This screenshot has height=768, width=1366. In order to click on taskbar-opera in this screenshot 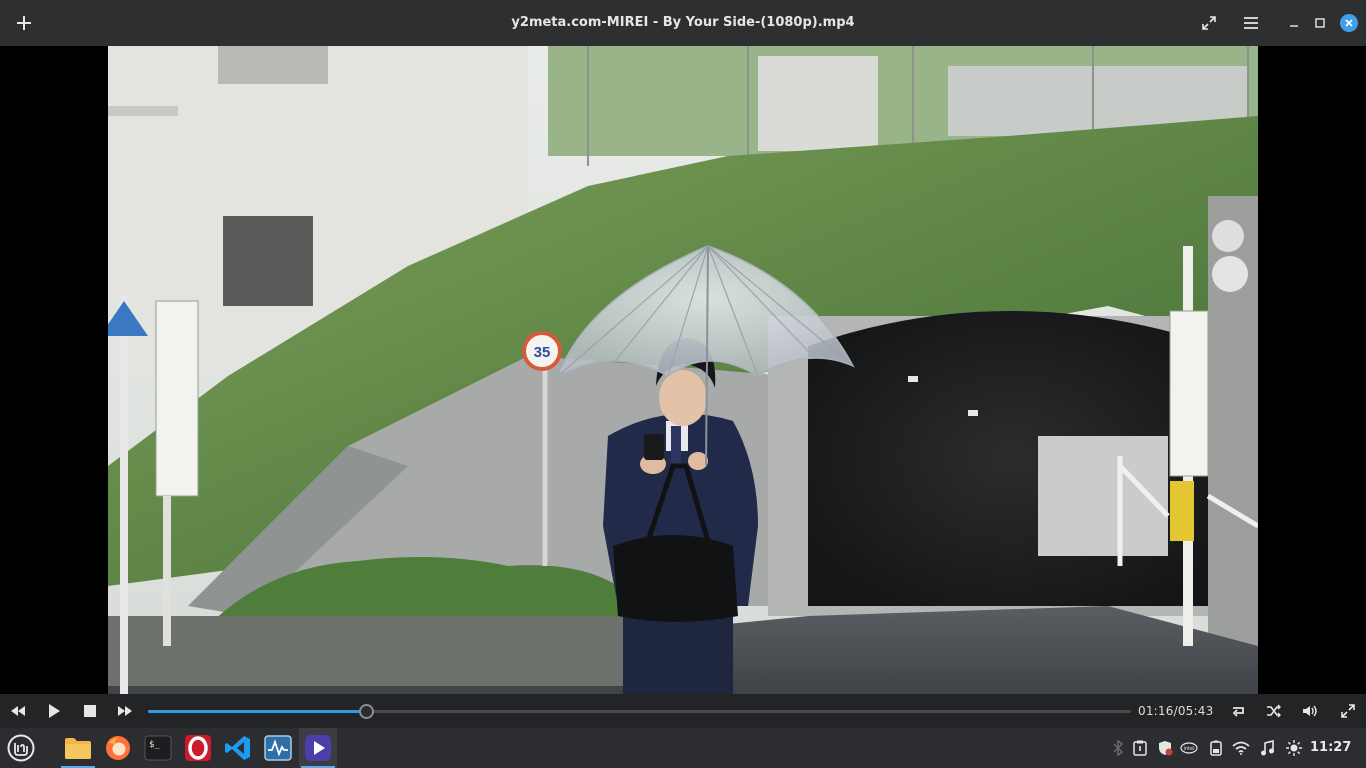, I will do `click(198, 748)`.